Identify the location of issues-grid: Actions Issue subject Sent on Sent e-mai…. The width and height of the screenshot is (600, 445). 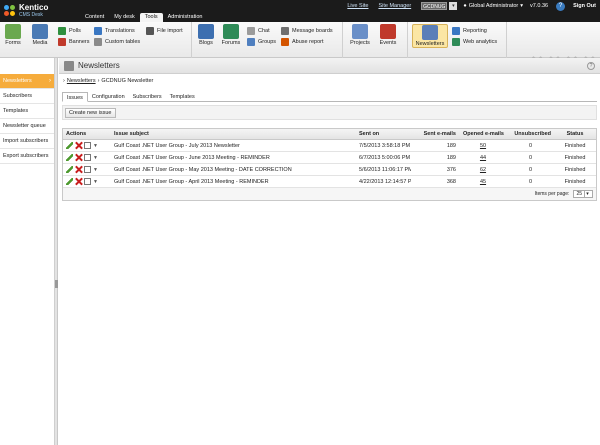
(329, 164).